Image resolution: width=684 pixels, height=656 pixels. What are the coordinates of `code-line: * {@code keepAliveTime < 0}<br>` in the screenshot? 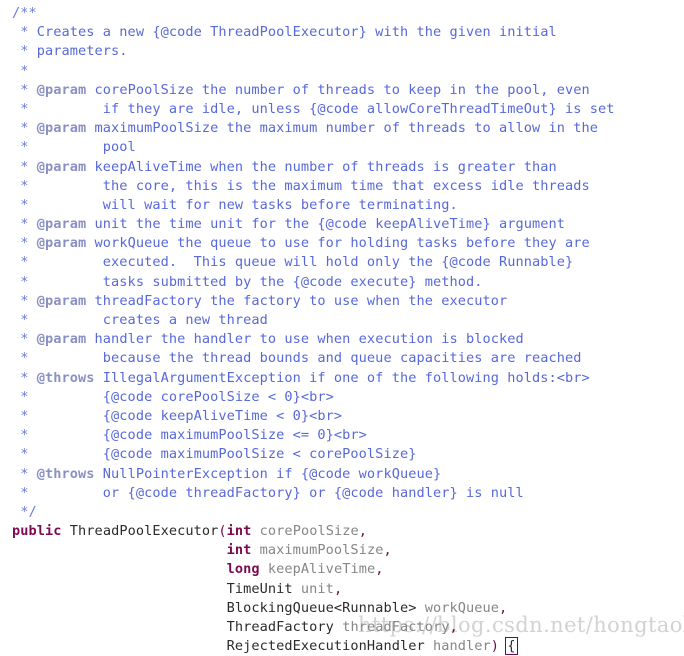 It's located at (313, 416).